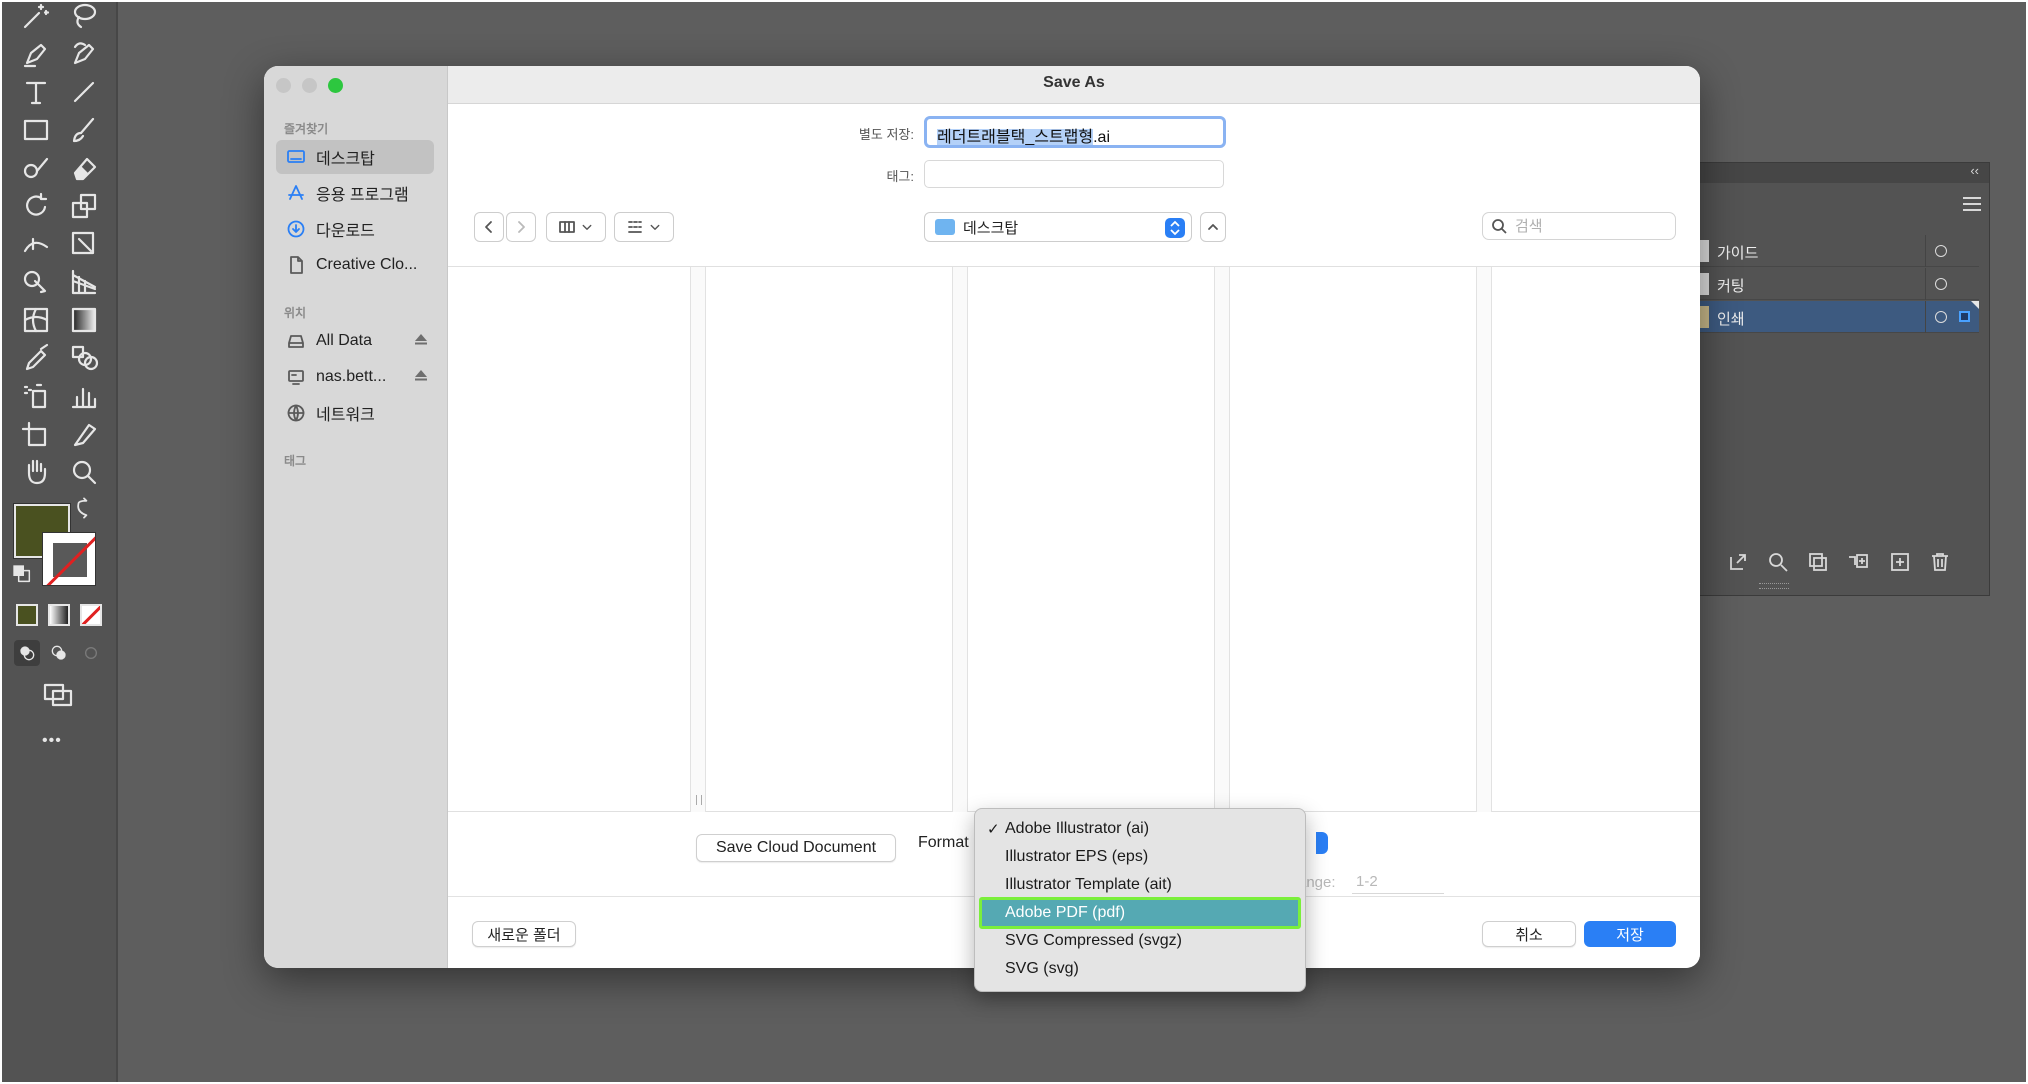 The height and width of the screenshot is (1084, 2028). What do you see at coordinates (84, 320) in the screenshot?
I see `gradient-icon` at bounding box center [84, 320].